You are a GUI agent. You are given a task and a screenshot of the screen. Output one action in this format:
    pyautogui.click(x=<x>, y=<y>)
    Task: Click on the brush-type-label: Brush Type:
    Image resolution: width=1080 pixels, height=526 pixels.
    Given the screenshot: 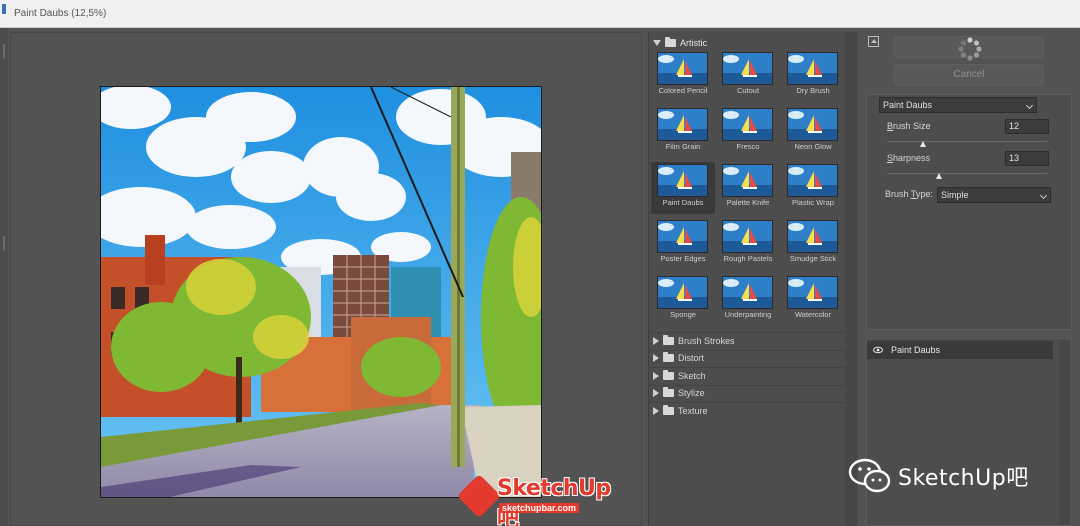 What is the action you would take?
    pyautogui.click(x=909, y=194)
    